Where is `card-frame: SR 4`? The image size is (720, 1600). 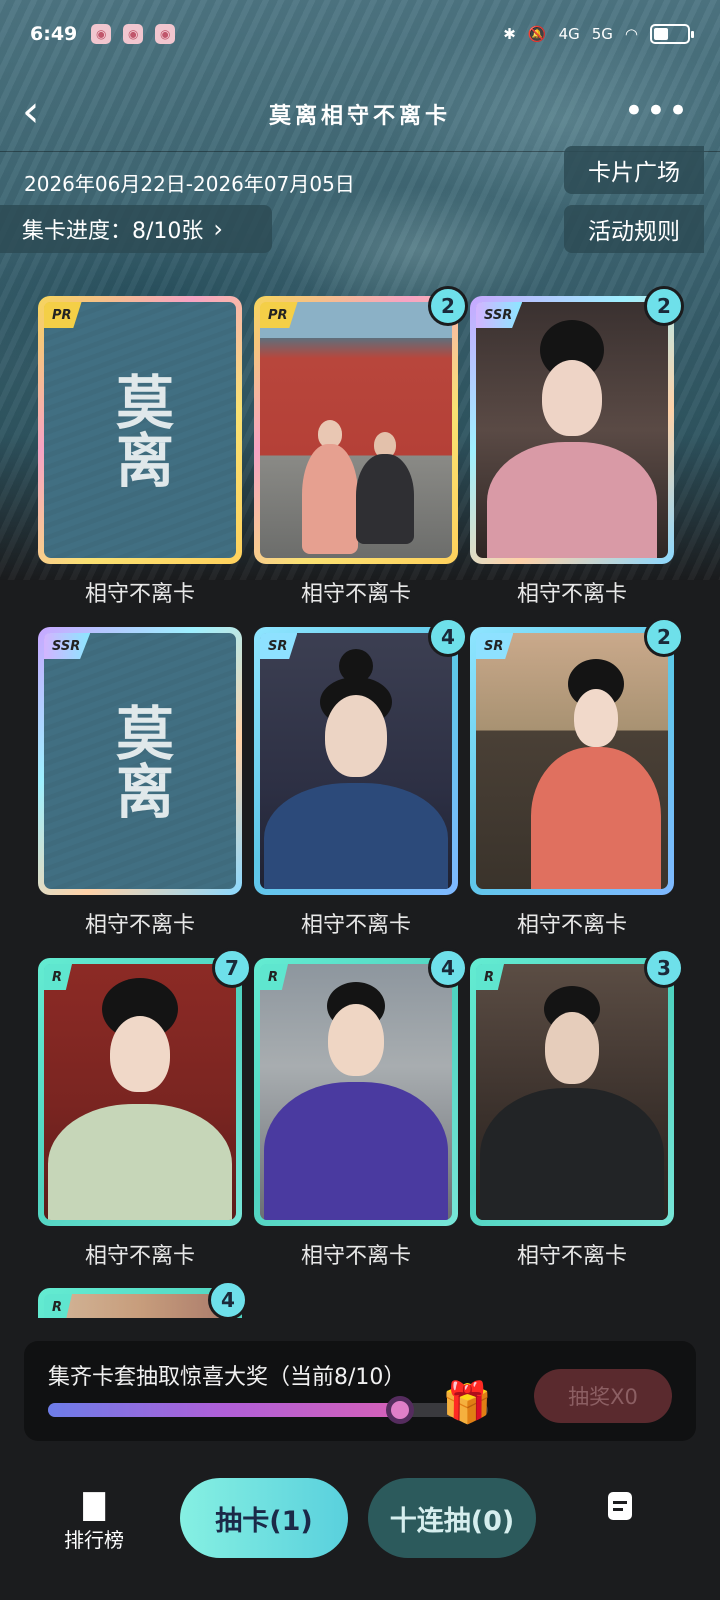 card-frame: SR 4 is located at coordinates (361, 756).